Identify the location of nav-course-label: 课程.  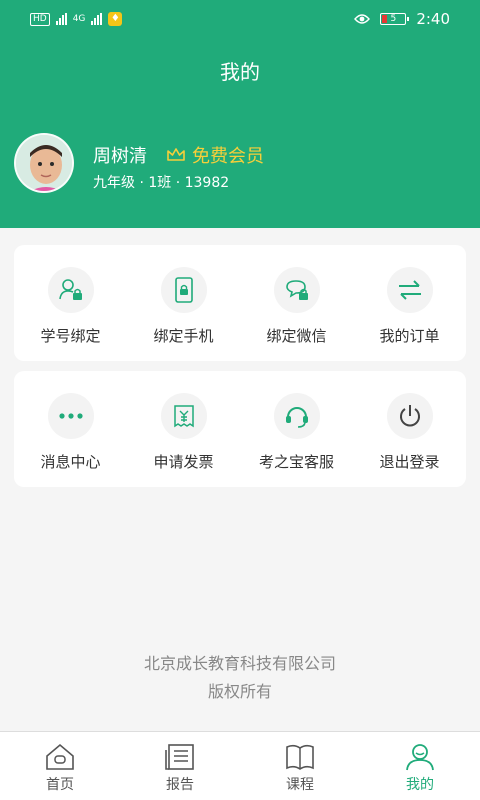
(300, 785).